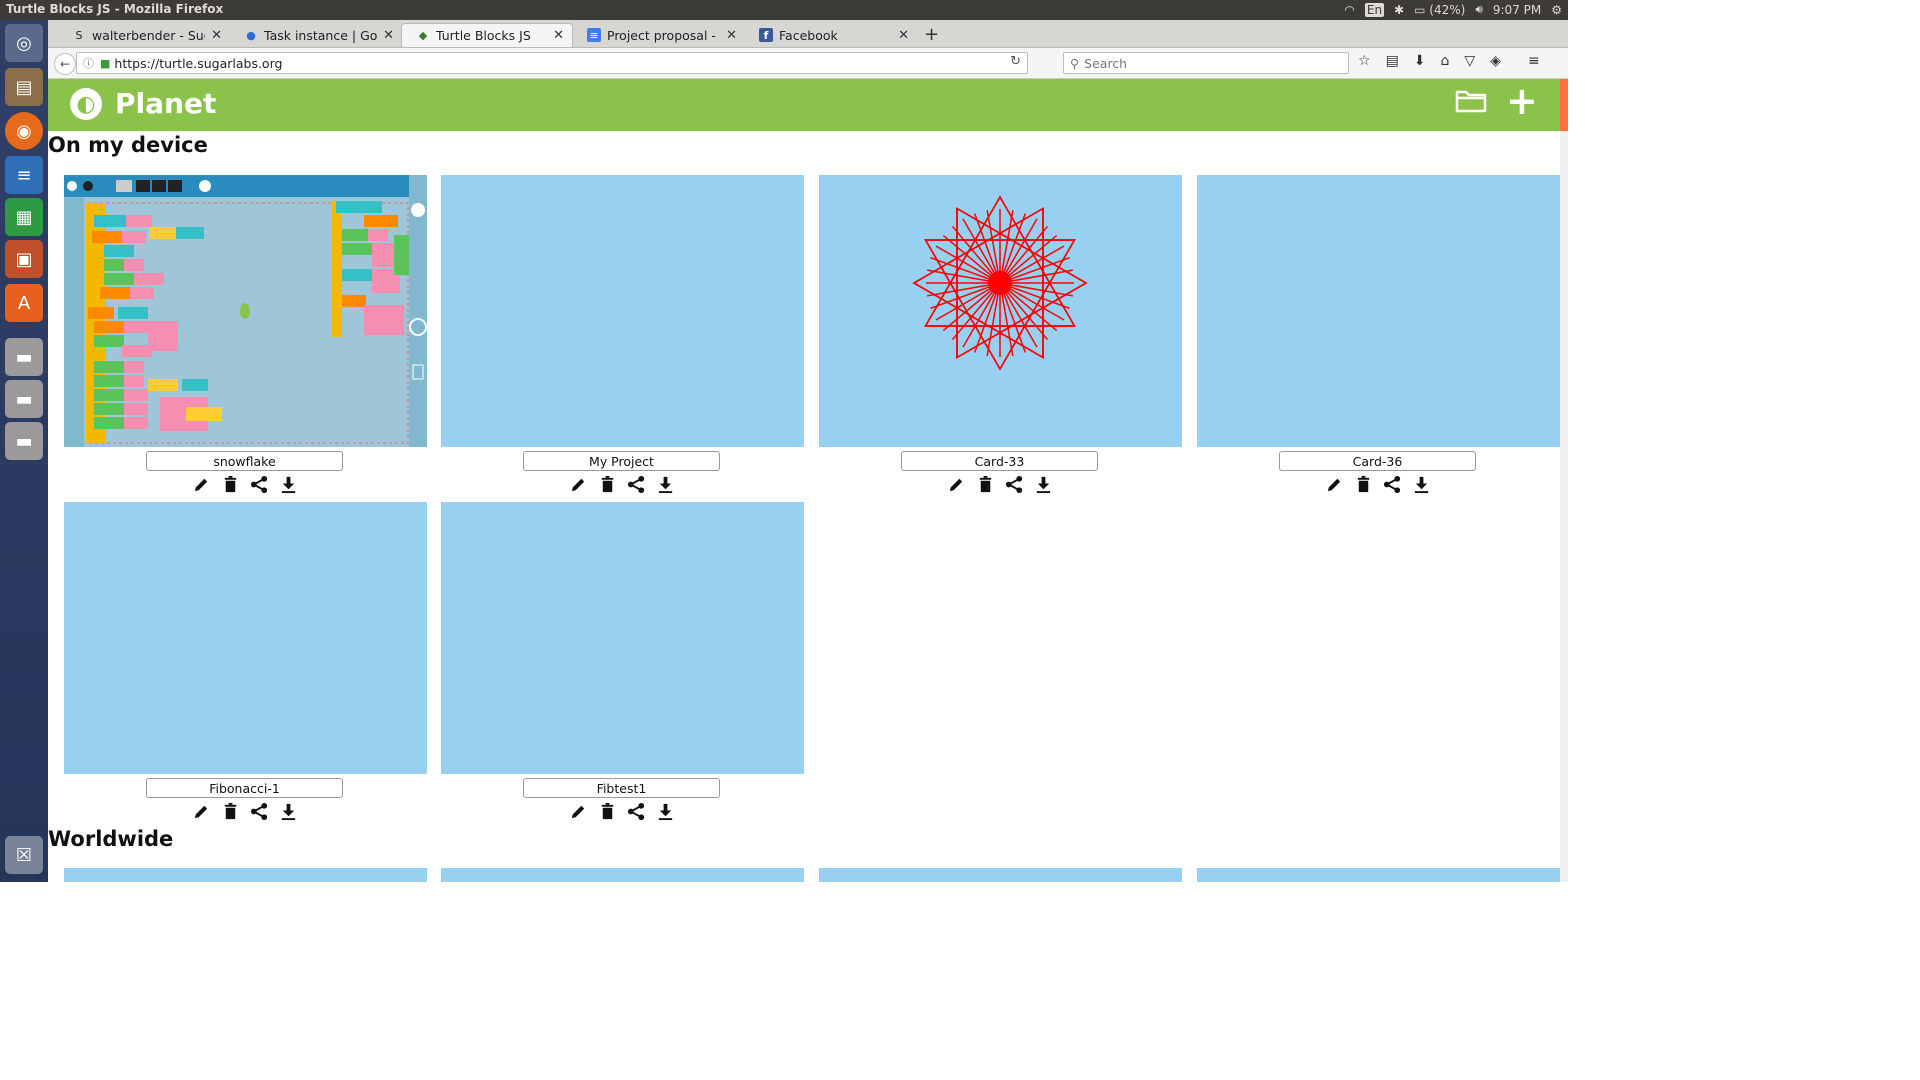 The height and width of the screenshot is (1080, 1920). What do you see at coordinates (1447, 9) in the screenshot?
I see `battery-percent: (42%)` at bounding box center [1447, 9].